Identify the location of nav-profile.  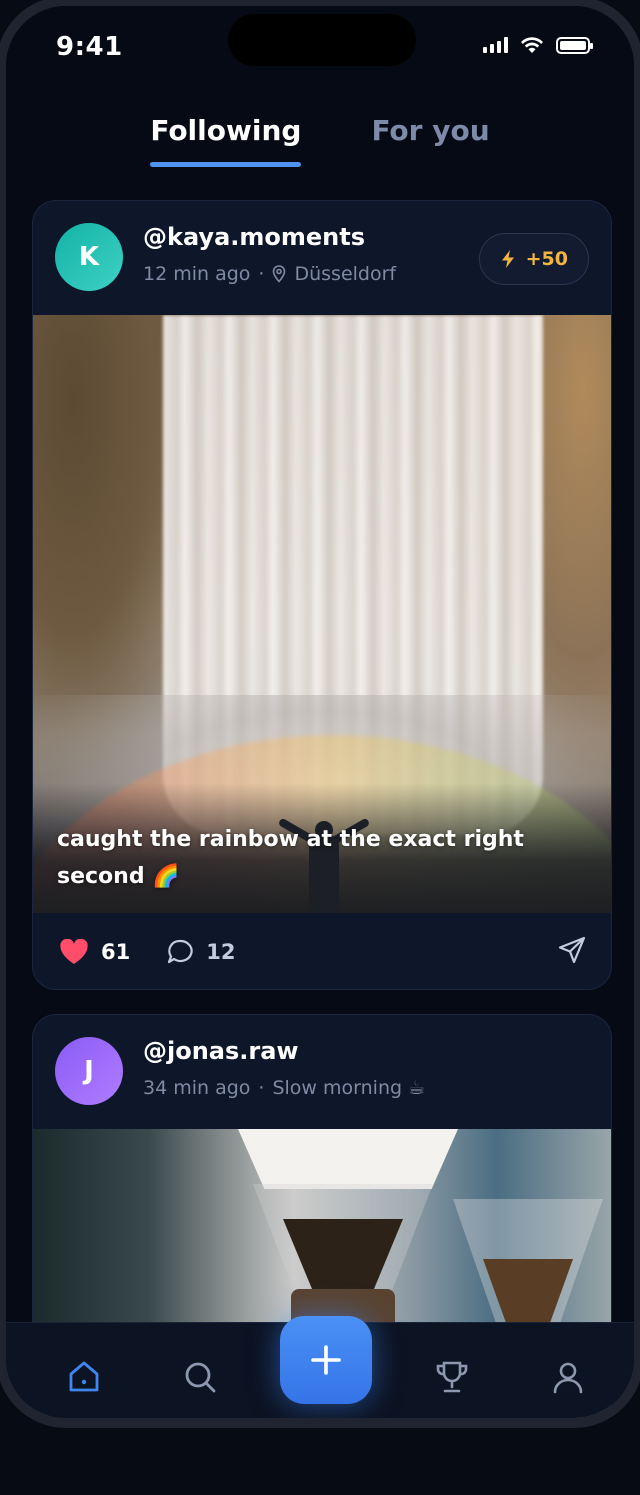
(568, 1377).